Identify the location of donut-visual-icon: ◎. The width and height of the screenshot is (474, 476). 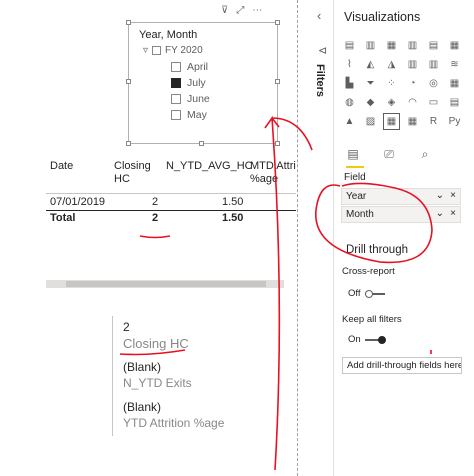
(433, 83).